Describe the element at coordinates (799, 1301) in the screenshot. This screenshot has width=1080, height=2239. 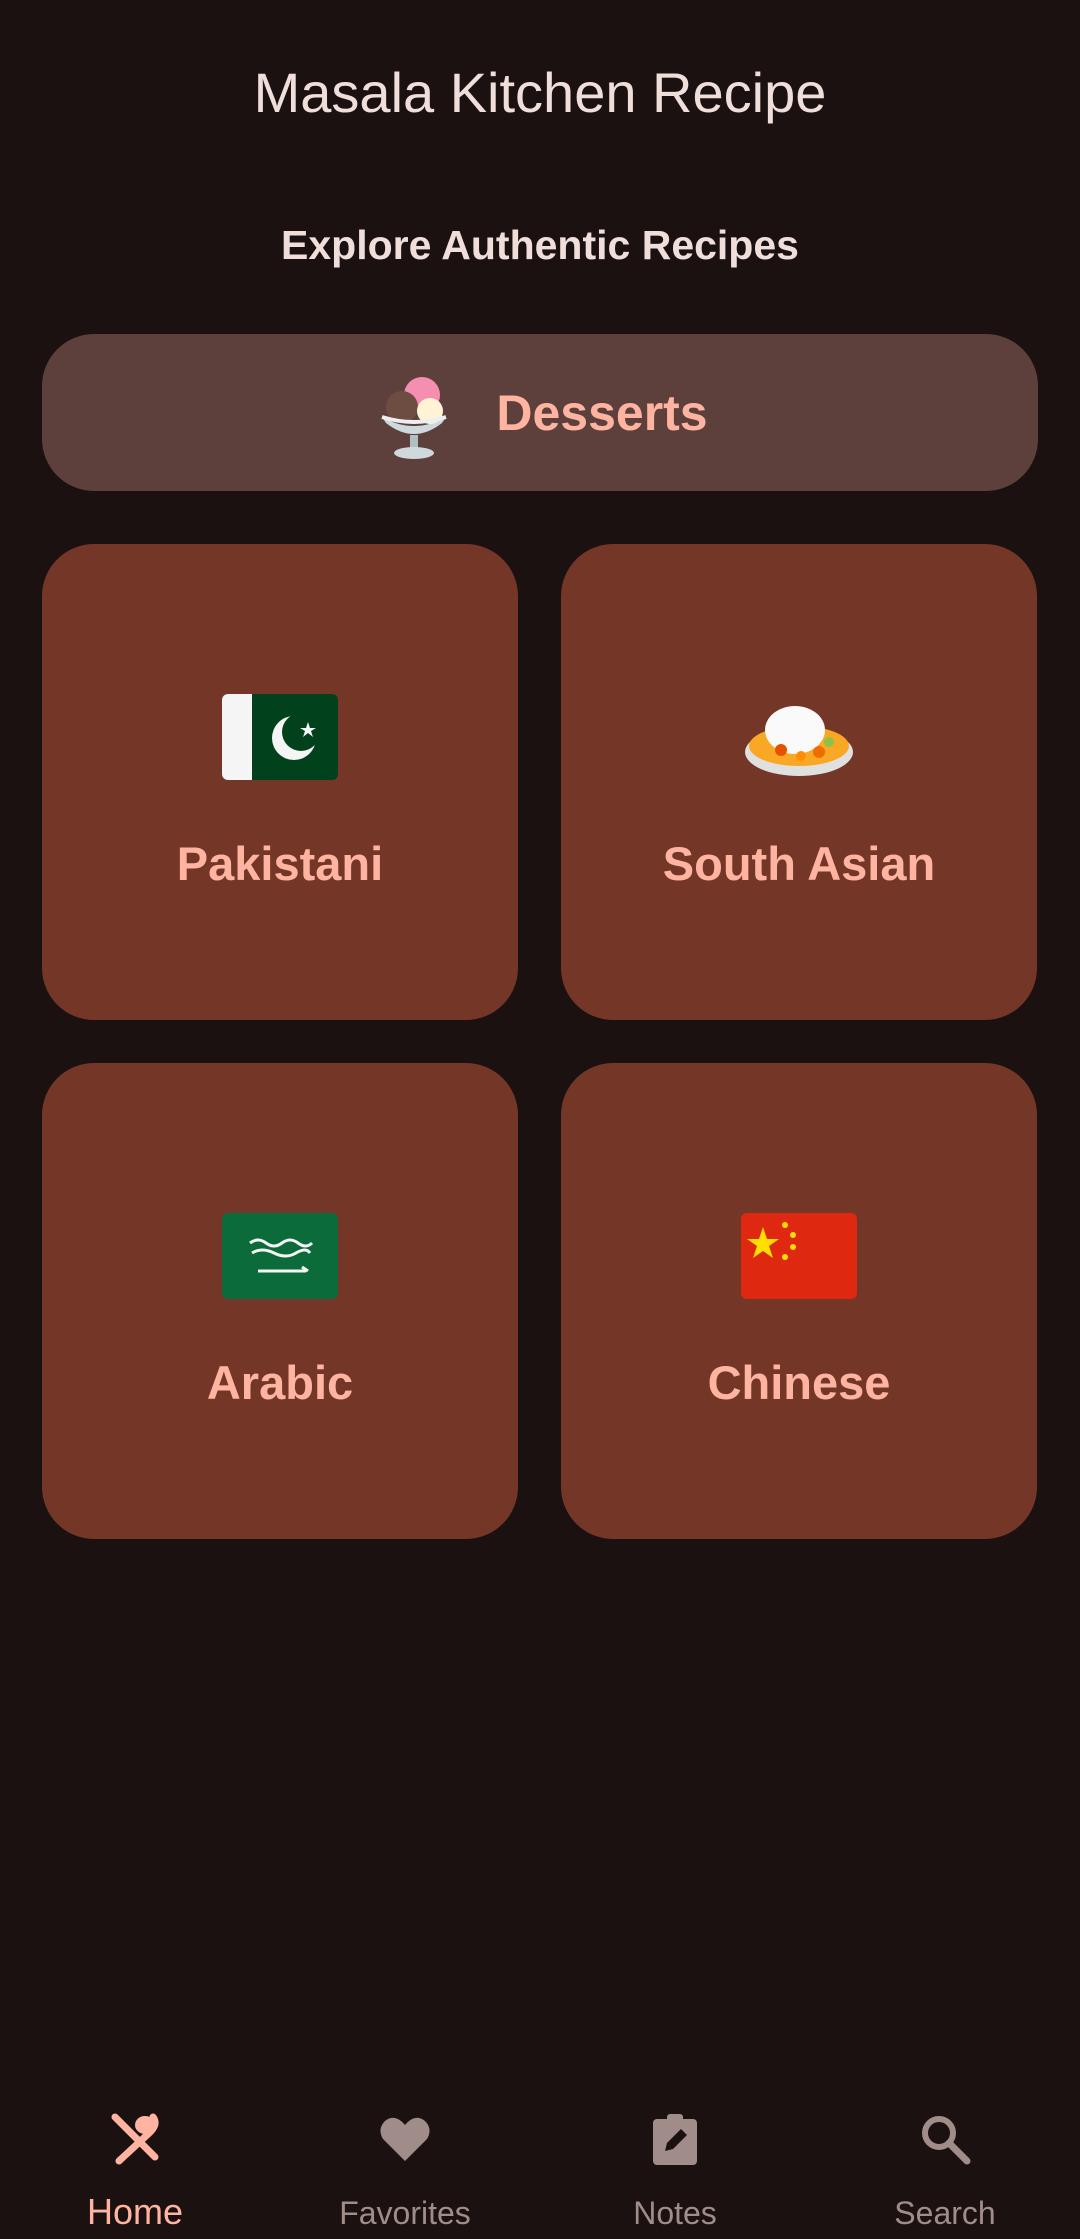
I see `category-card-chinese: Chinese` at that location.